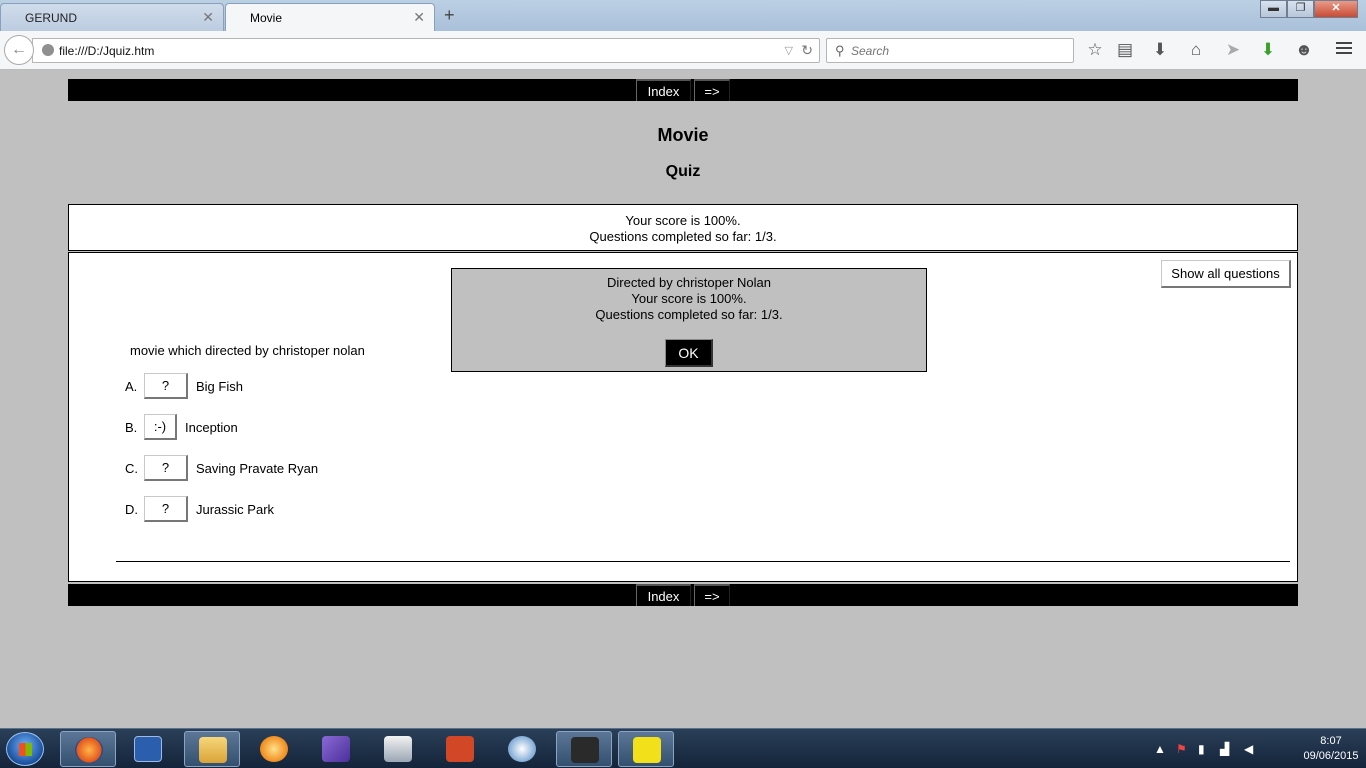  What do you see at coordinates (48, 50) in the screenshot?
I see `globe-icon` at bounding box center [48, 50].